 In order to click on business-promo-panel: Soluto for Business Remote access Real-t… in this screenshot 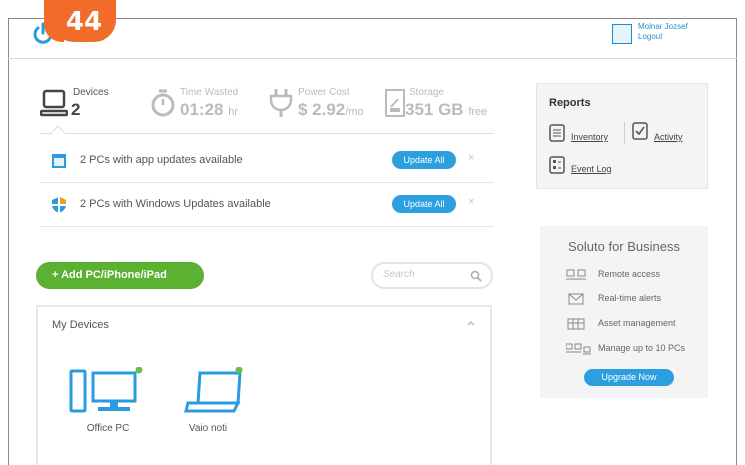, I will do `click(624, 312)`.